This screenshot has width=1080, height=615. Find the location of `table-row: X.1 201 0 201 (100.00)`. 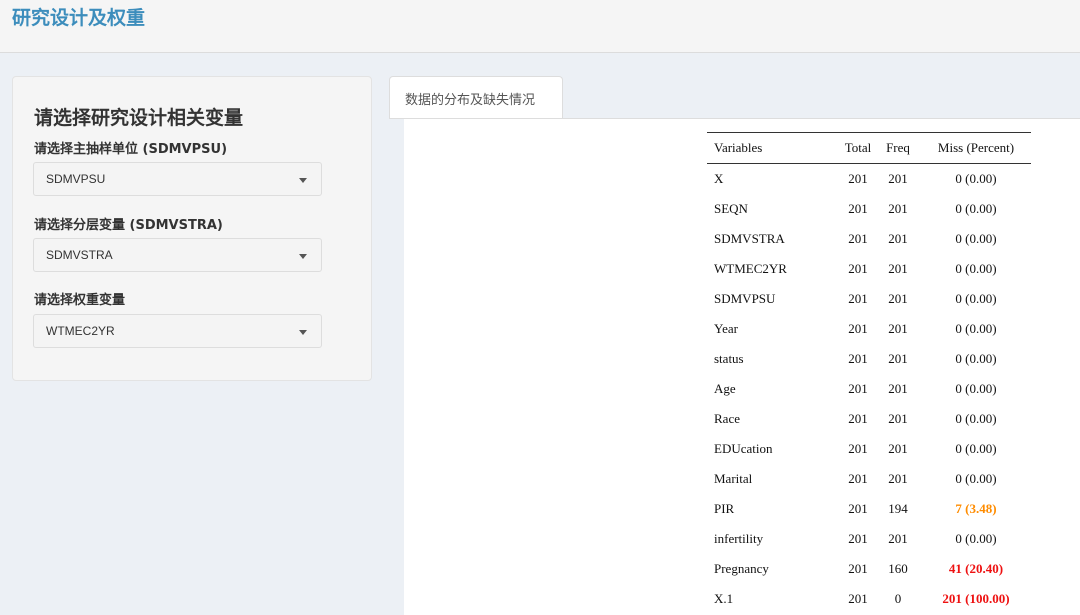

table-row: X.1 201 0 201 (100.00) is located at coordinates (869, 599).